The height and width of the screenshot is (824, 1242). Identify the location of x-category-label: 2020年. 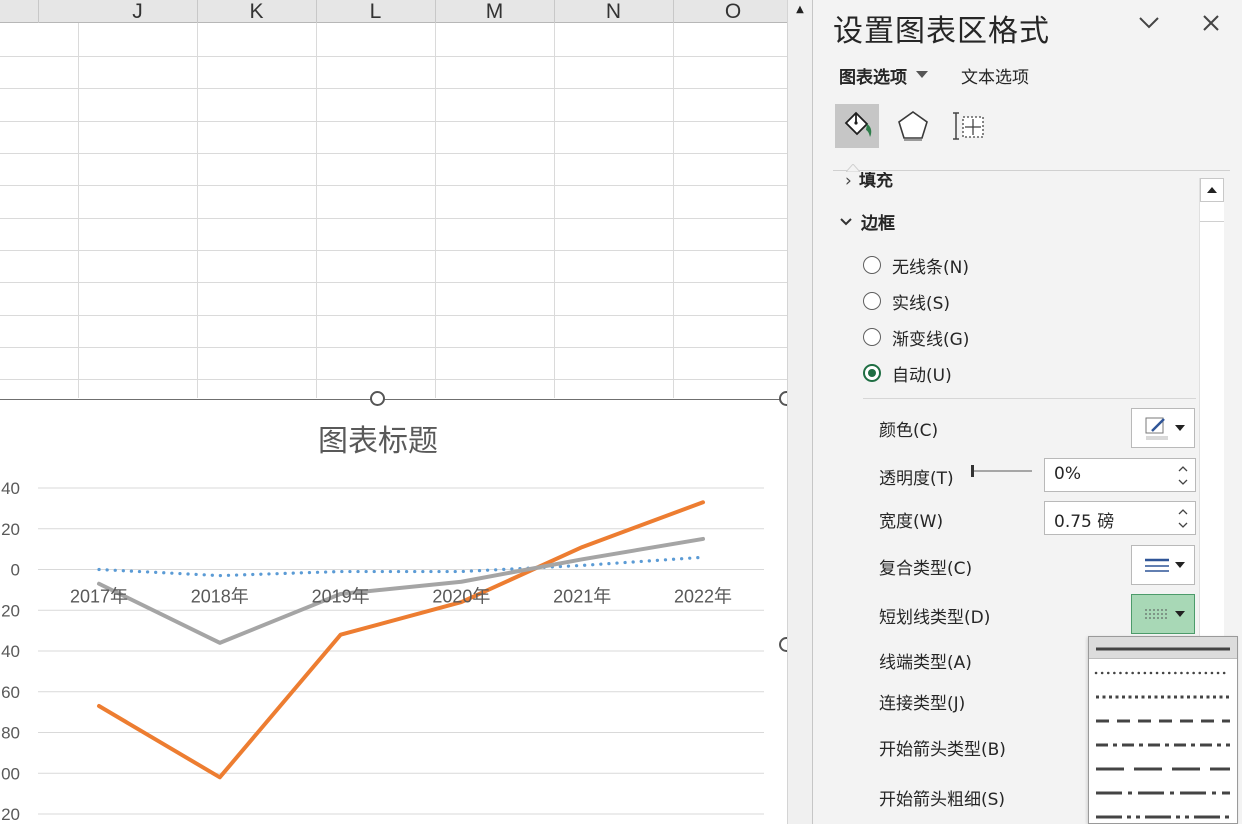
(461, 597).